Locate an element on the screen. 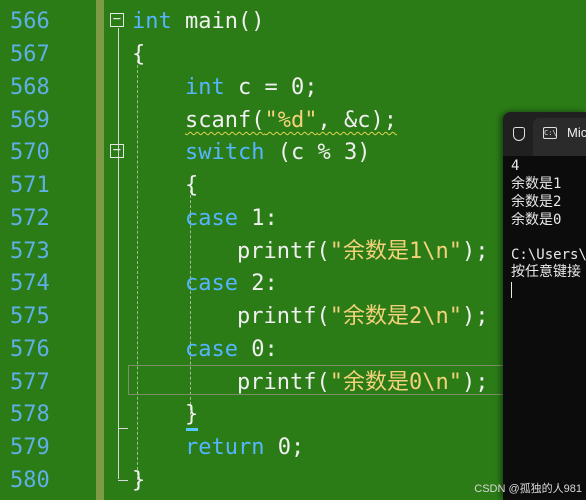  code-line-566: int main() is located at coordinates (198, 21).